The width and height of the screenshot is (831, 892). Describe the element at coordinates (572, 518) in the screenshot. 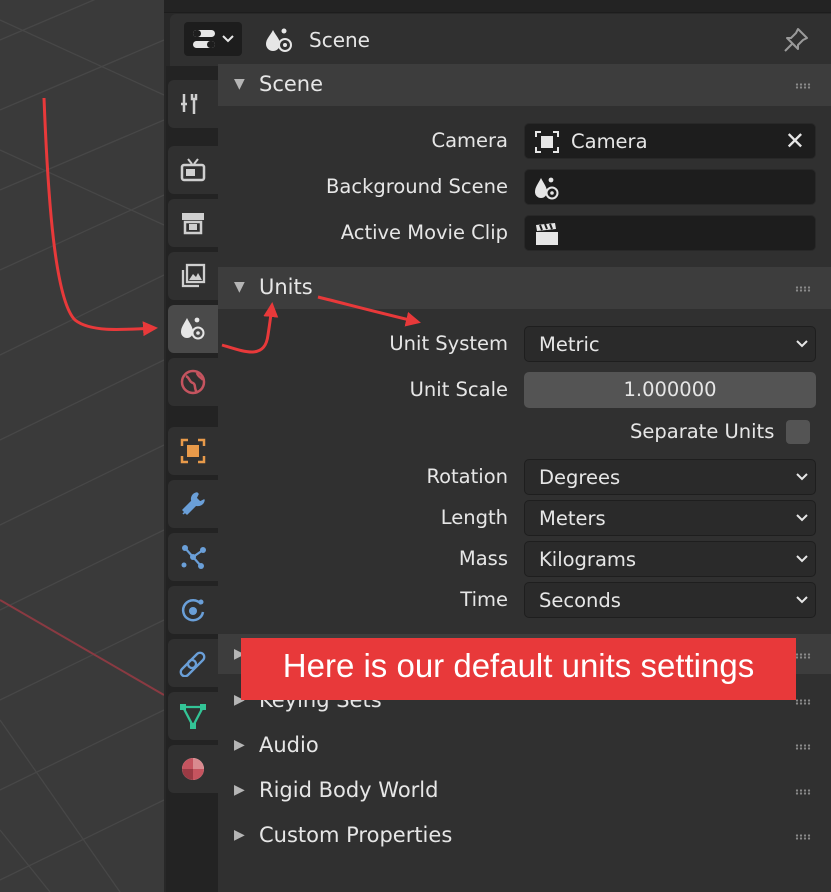

I see `length-value: Meters` at that location.